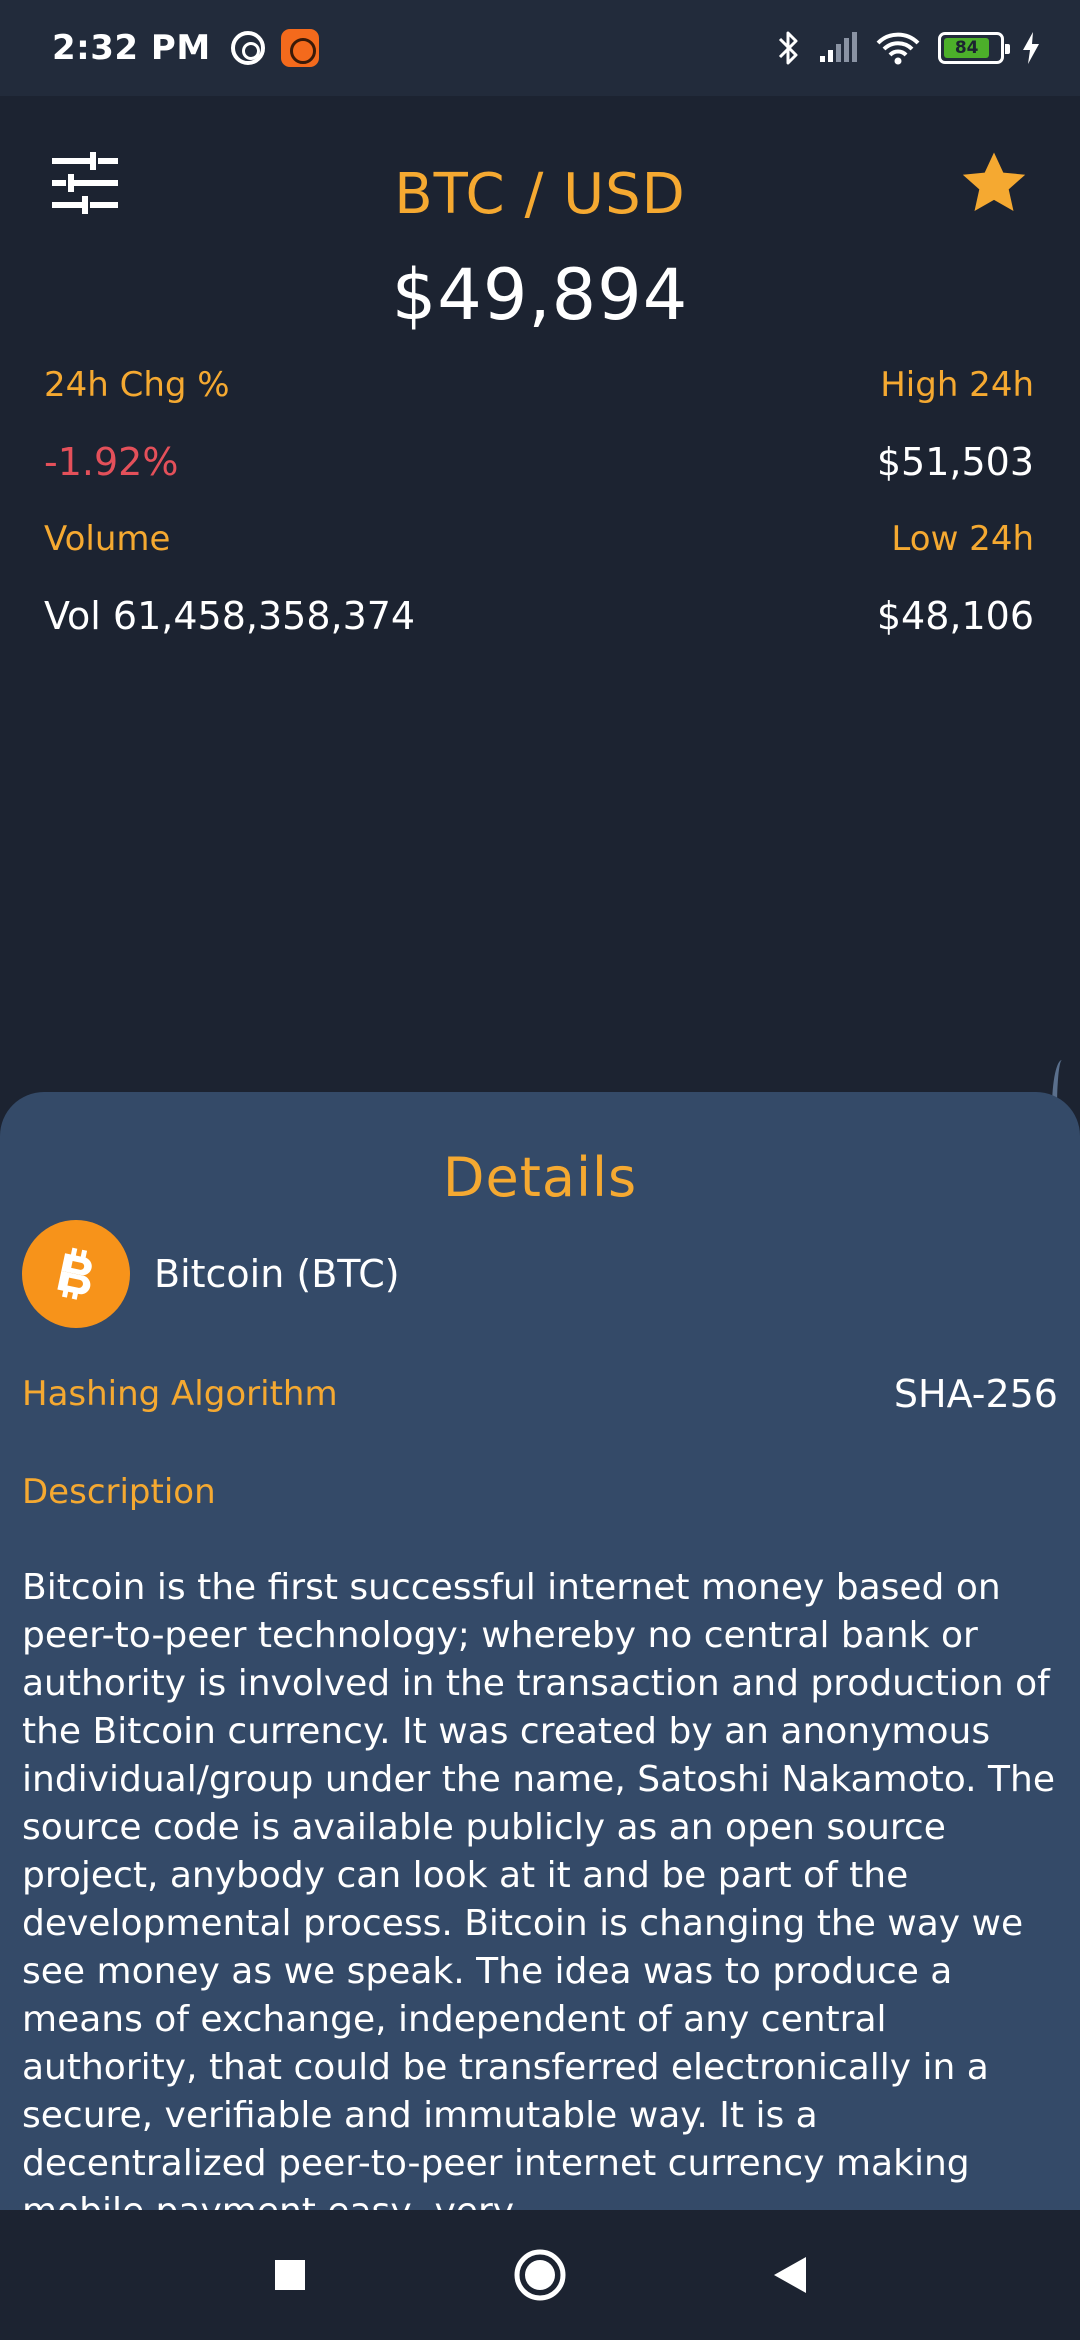 This screenshot has width=1080, height=2340. What do you see at coordinates (967, 48) in the screenshot?
I see `battery-level: 84` at bounding box center [967, 48].